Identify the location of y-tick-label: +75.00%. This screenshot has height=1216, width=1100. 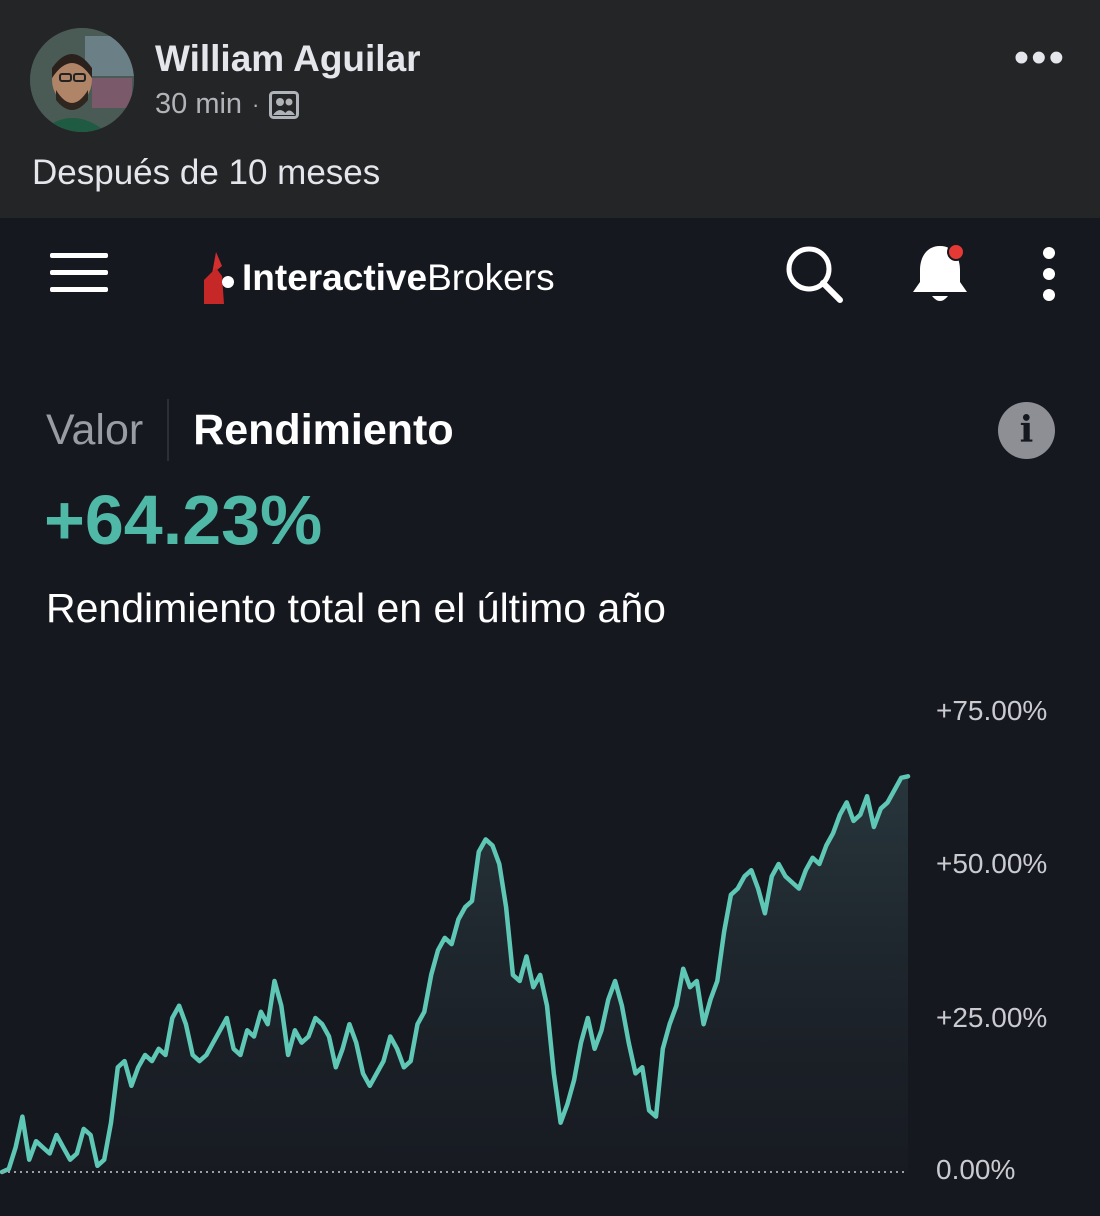
(992, 710).